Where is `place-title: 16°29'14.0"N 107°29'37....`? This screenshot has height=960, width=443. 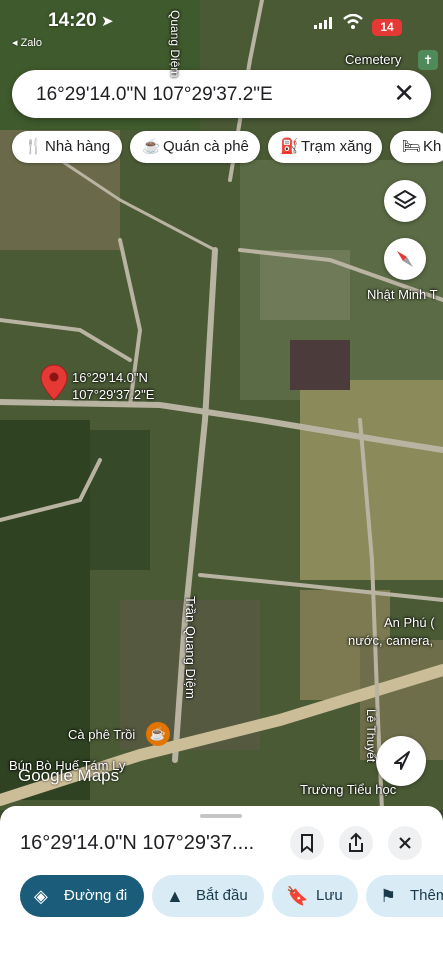 place-title: 16°29'14.0"N 107°29'37.... is located at coordinates (137, 843).